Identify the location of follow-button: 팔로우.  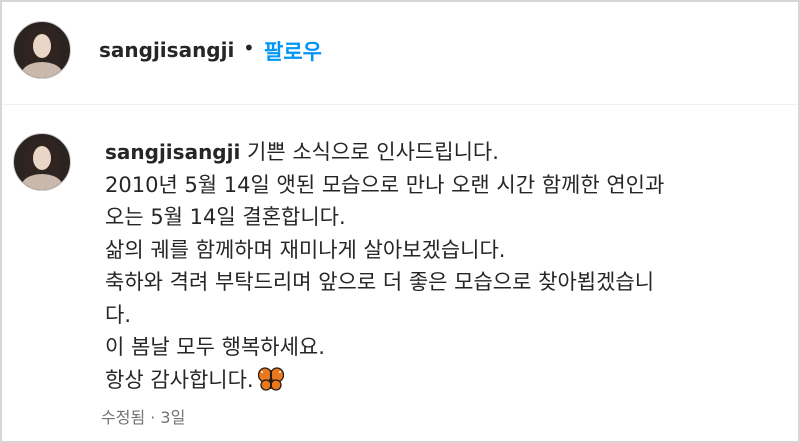
(293, 51).